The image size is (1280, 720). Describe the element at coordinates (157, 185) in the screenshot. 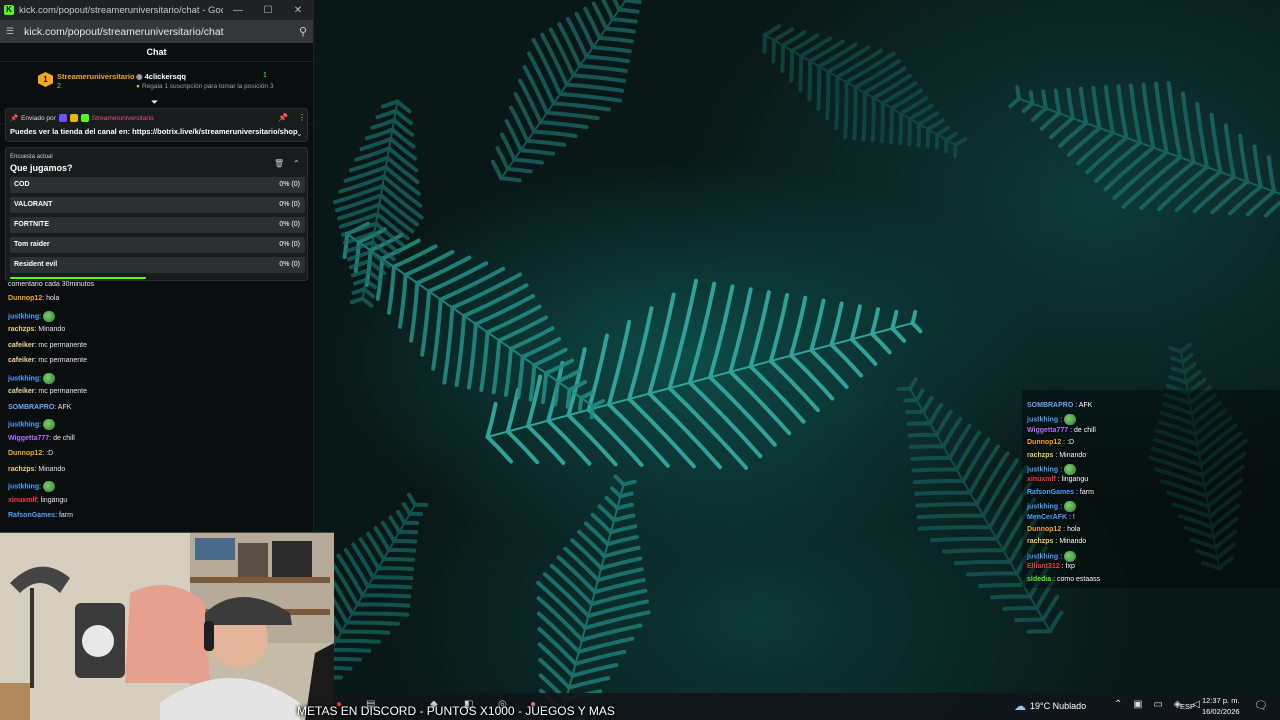

I see `poll-option-0: COD 0% (0)` at that location.